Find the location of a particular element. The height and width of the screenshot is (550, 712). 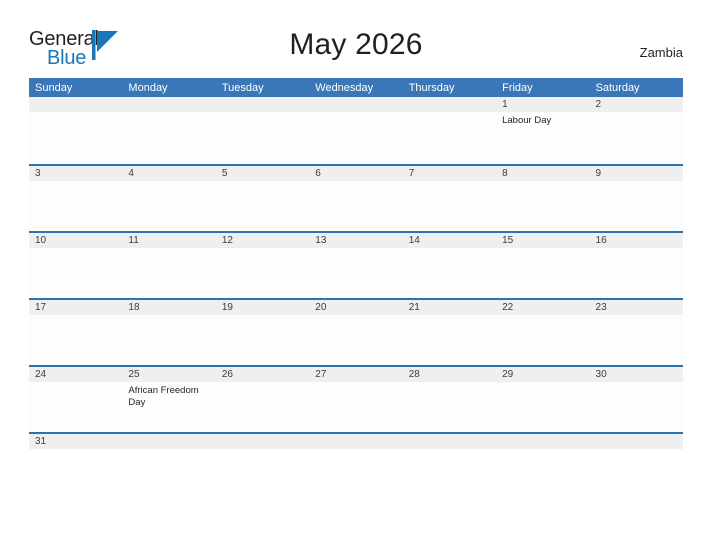

day-number: 6 is located at coordinates (318, 173).